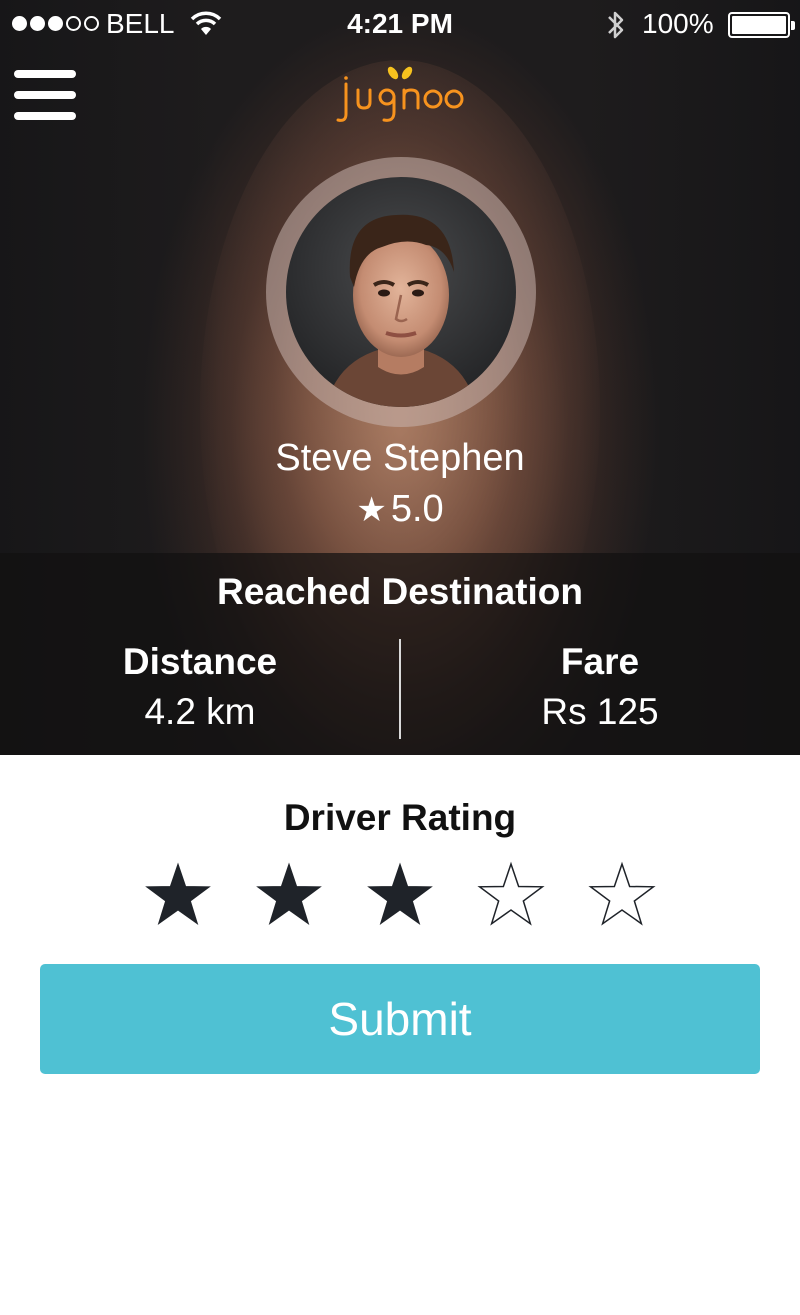  Describe the element at coordinates (417, 509) in the screenshot. I see `driver-rating-value: 5.0` at that location.